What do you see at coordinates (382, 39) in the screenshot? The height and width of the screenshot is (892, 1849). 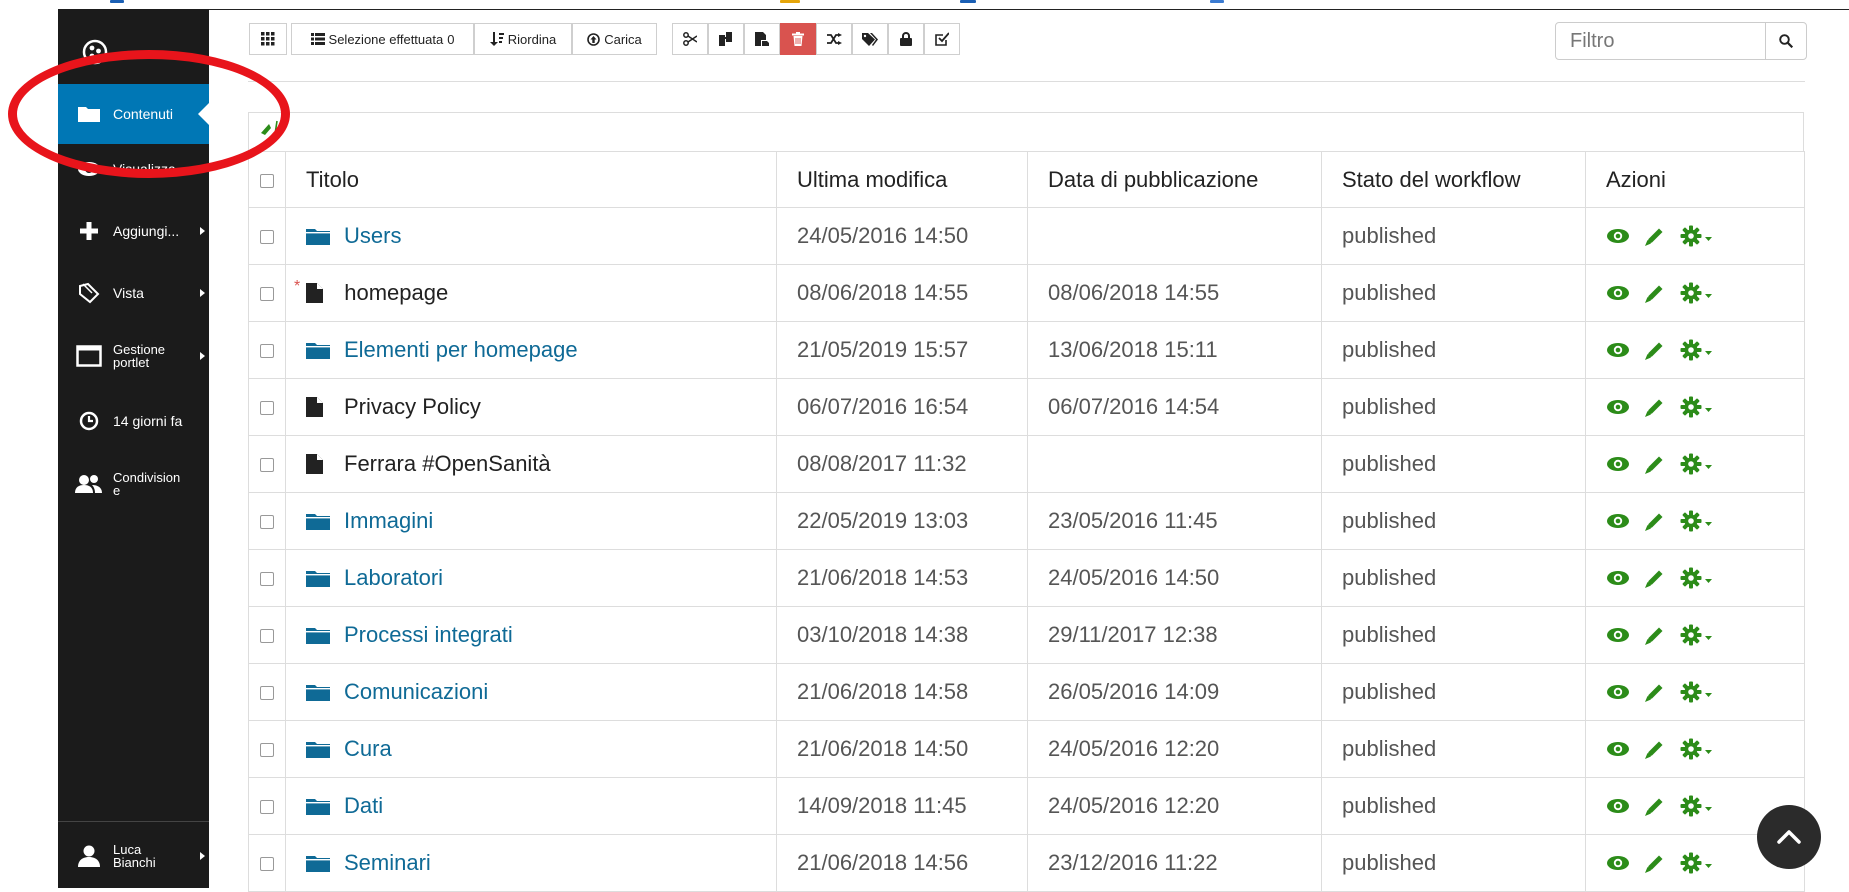 I see `selection-button: Selezione effettuata 0` at bounding box center [382, 39].